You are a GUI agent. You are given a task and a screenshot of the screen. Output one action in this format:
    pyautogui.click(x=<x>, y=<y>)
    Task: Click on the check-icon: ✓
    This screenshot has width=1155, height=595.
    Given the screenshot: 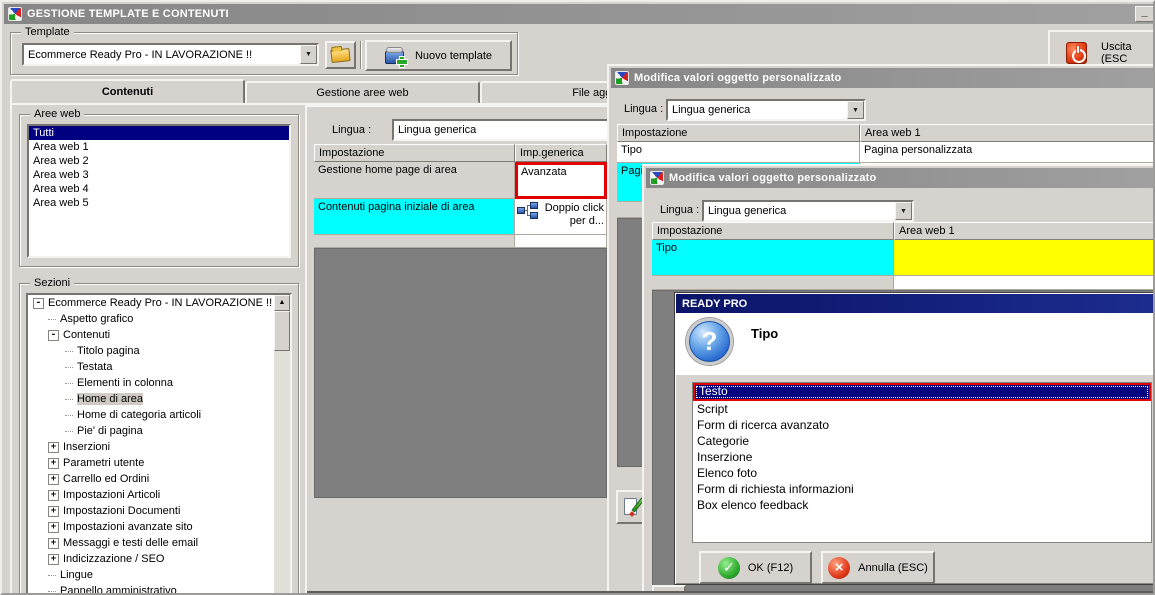 What is the action you would take?
    pyautogui.click(x=728, y=567)
    